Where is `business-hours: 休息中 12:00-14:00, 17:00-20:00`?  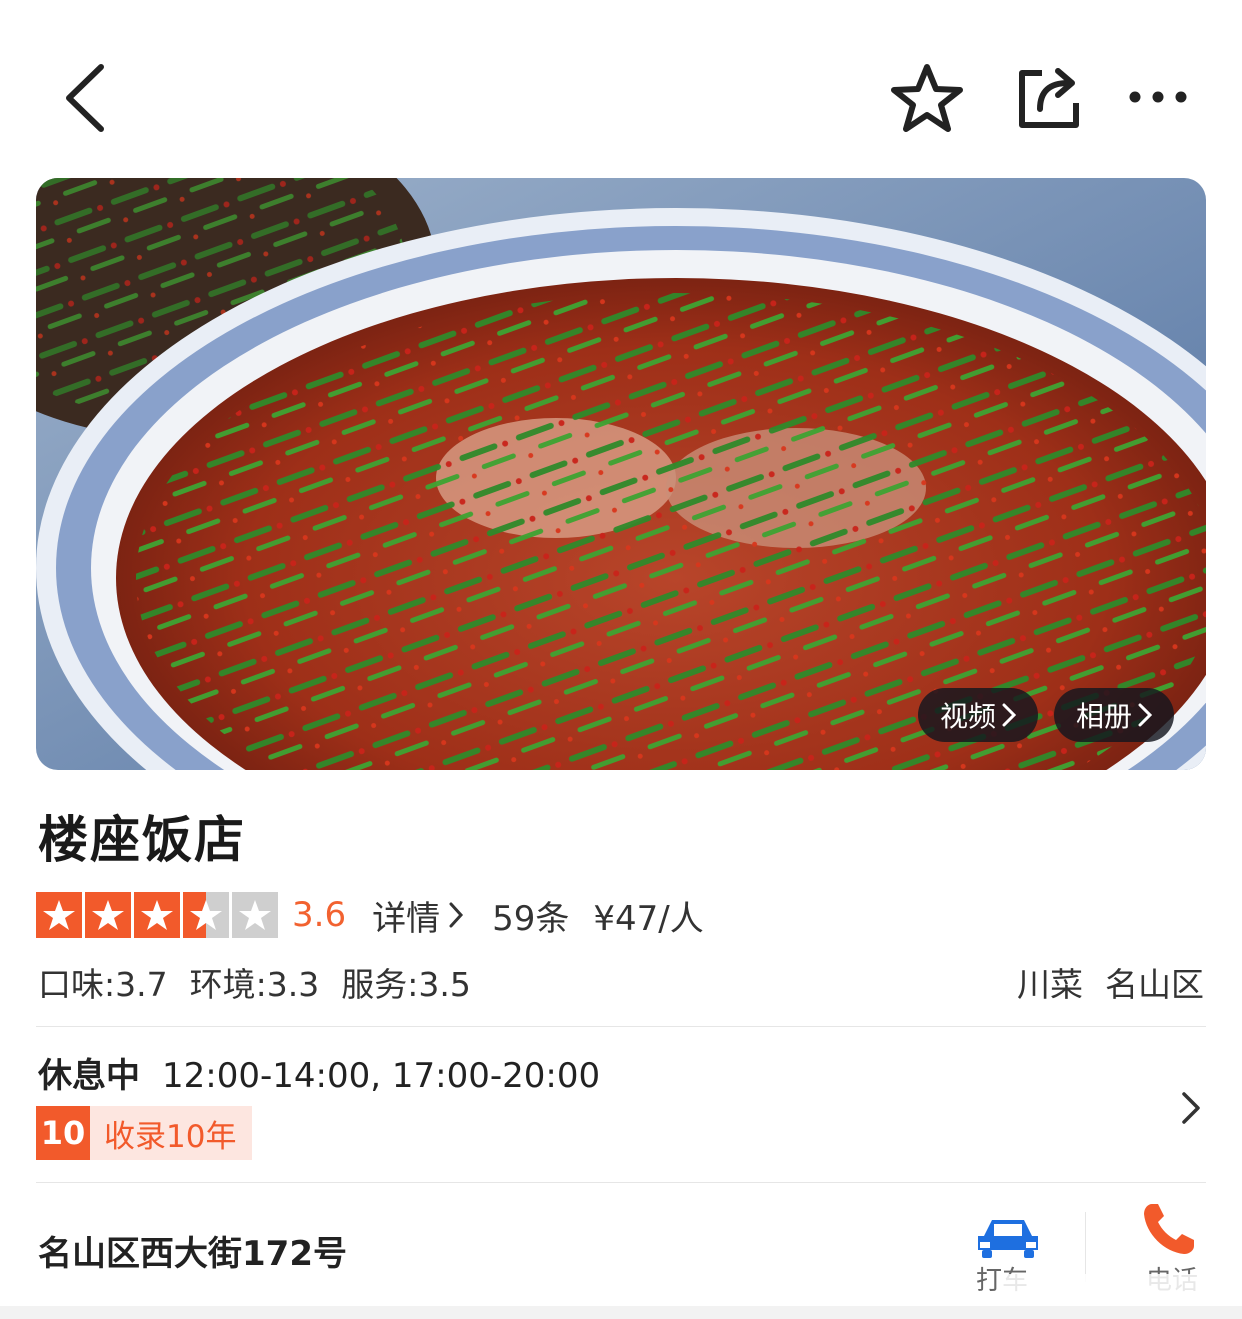
business-hours: 休息中 12:00-14:00, 17:00-20:00 is located at coordinates (319, 1072).